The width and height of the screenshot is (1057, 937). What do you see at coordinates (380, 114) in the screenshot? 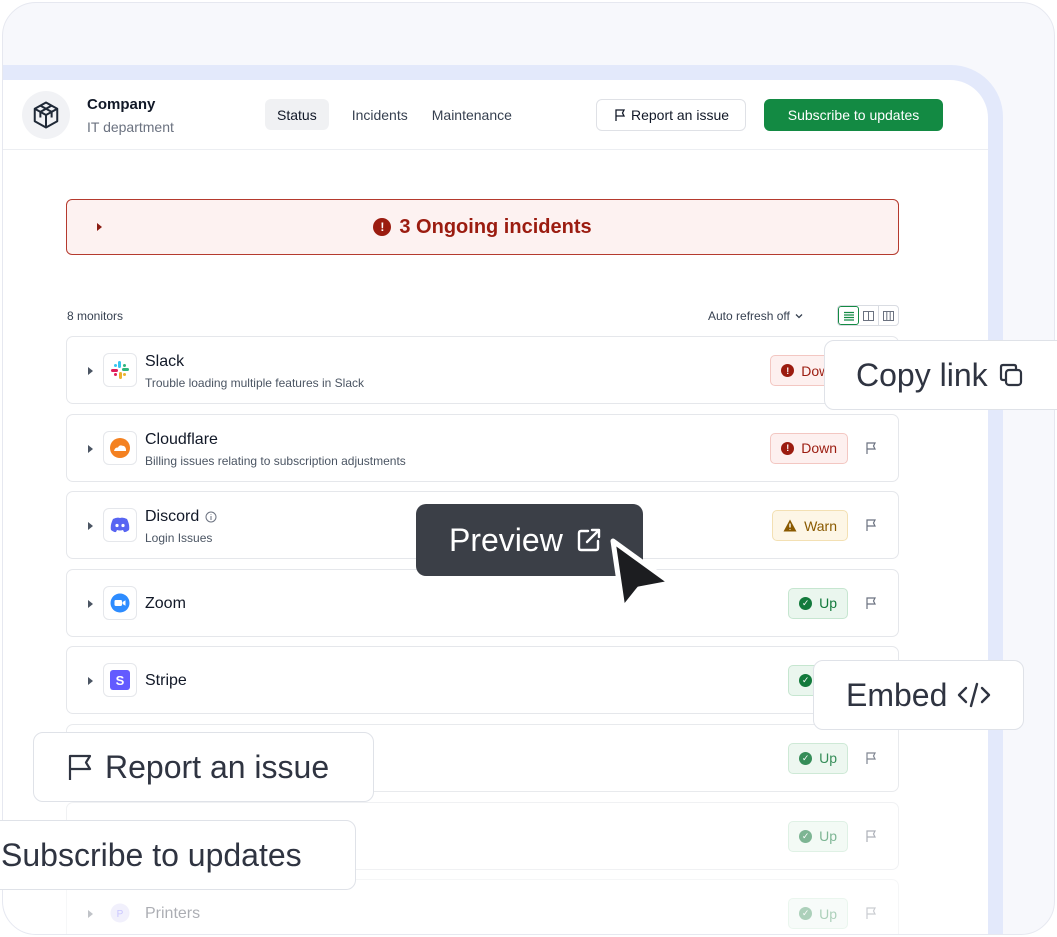
I see `nav-incidents: Incidents` at bounding box center [380, 114].